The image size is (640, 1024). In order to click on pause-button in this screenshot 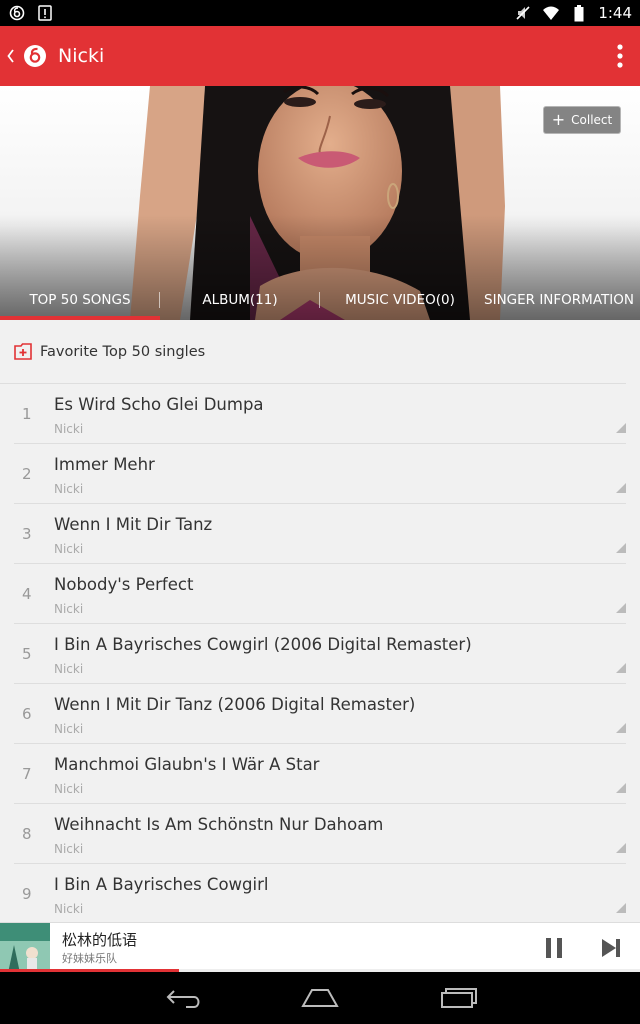, I will do `click(554, 948)`.